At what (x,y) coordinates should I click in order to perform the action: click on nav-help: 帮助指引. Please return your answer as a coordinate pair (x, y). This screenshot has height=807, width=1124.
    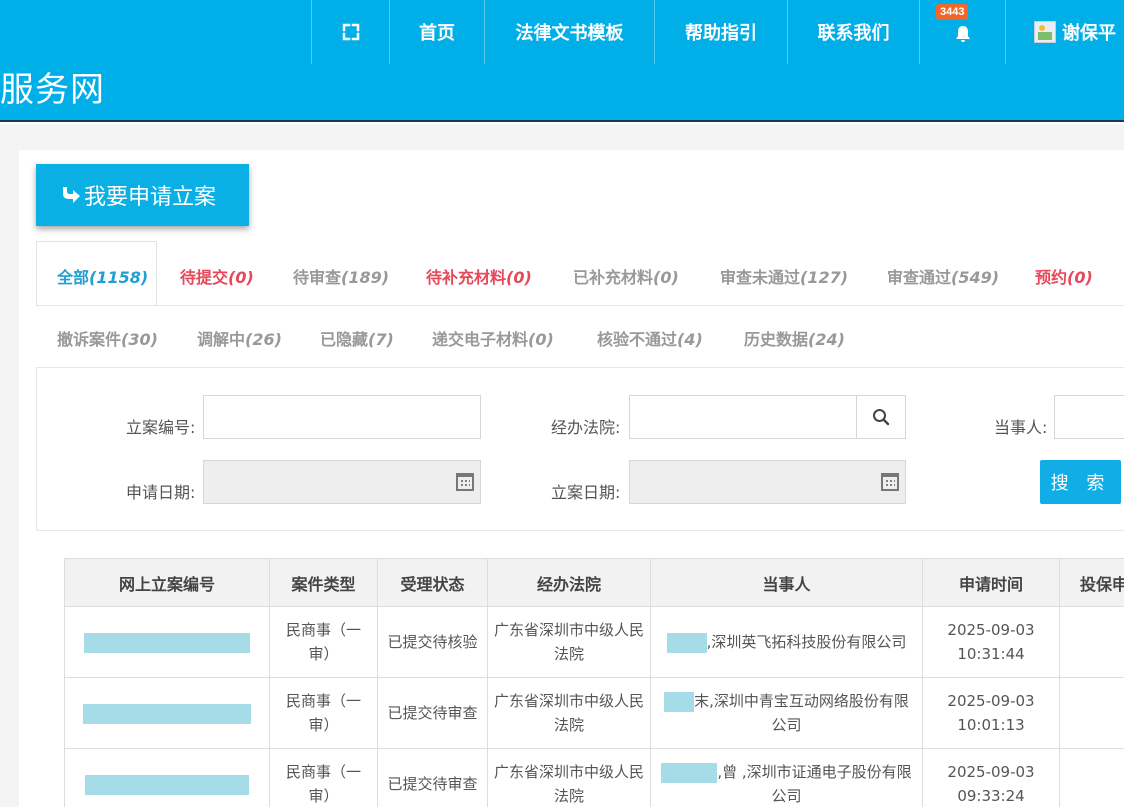
    Looking at the image, I should click on (720, 32).